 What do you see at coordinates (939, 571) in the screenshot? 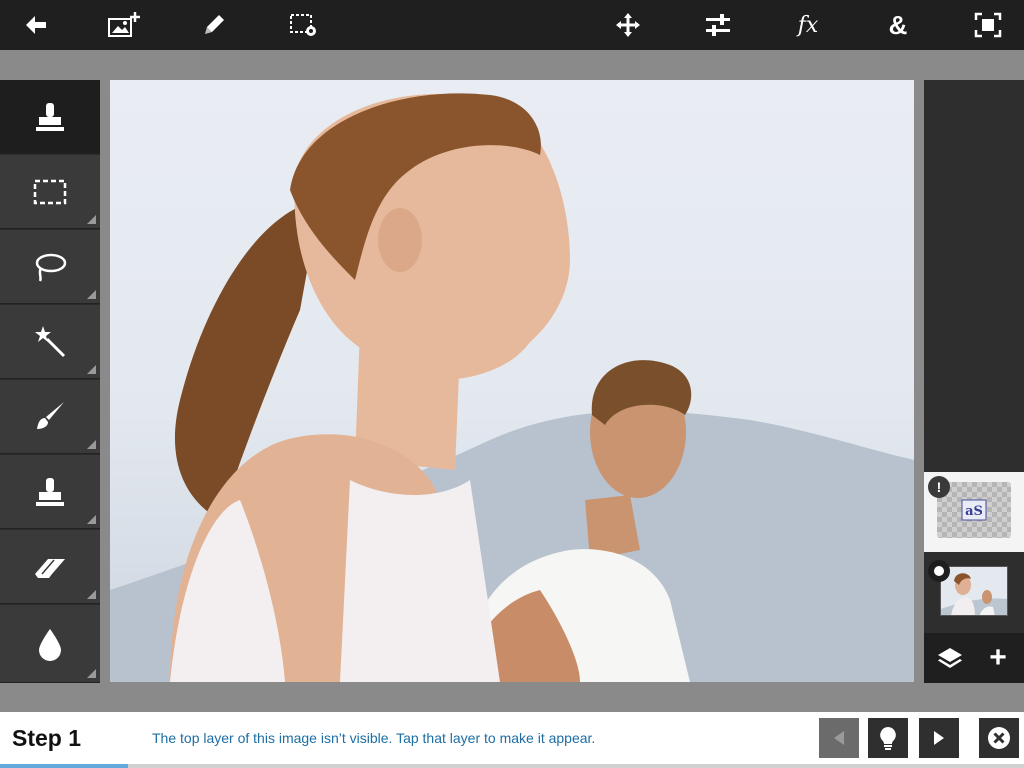
I see `visibility-toggle` at bounding box center [939, 571].